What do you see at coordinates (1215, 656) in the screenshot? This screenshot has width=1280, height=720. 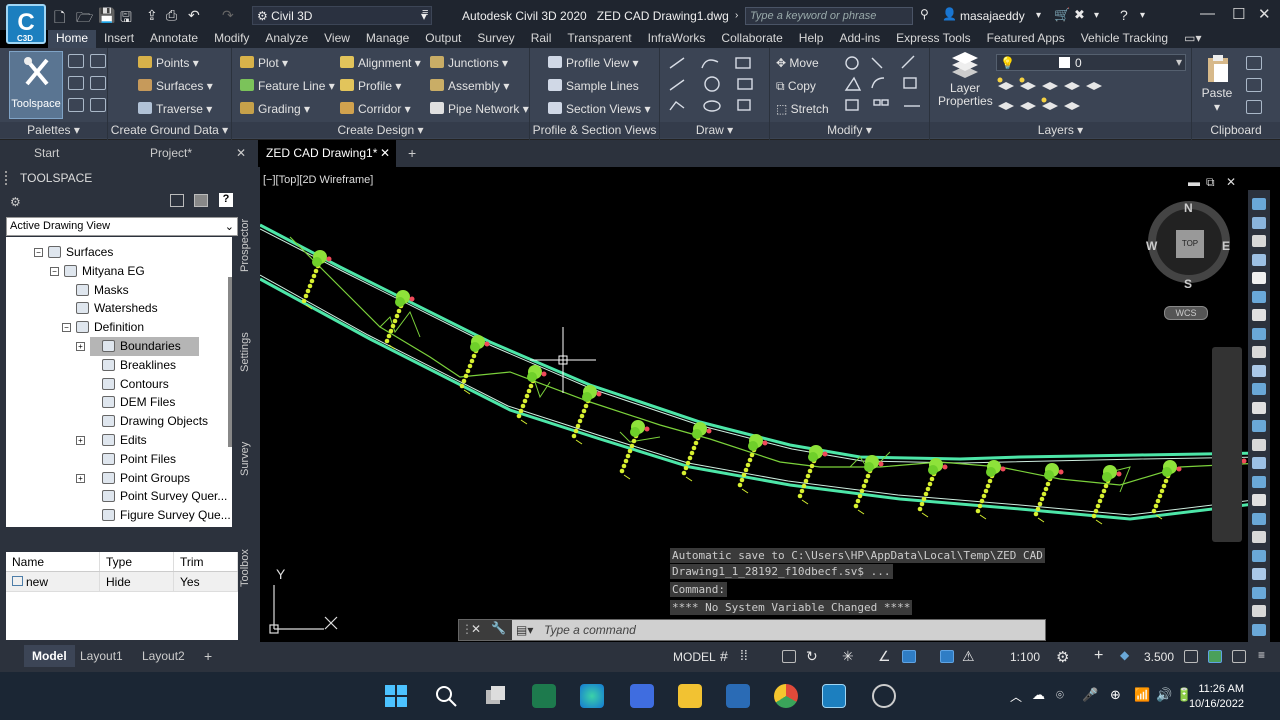 I see `clean-screen-icon` at bounding box center [1215, 656].